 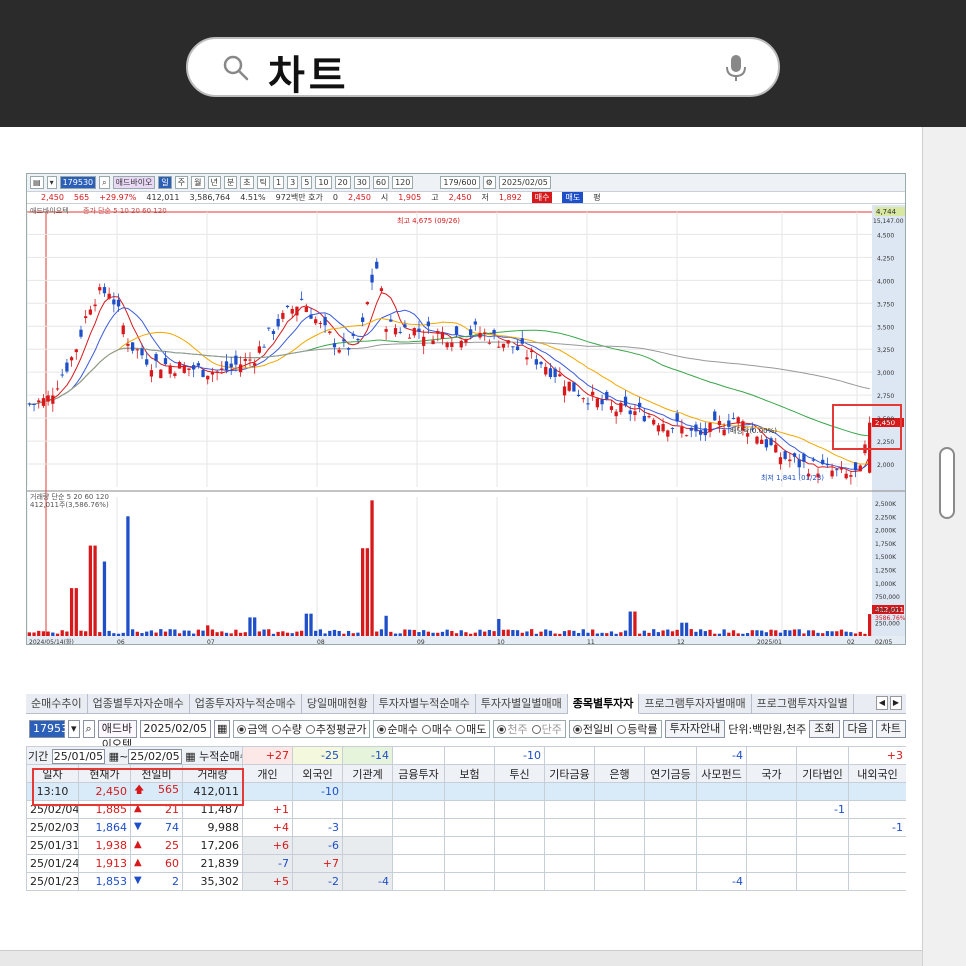 I want to click on table-row: 25/01/24 1,913 ▲ 60 21,839 -7 +7, so click(x=466, y=863).